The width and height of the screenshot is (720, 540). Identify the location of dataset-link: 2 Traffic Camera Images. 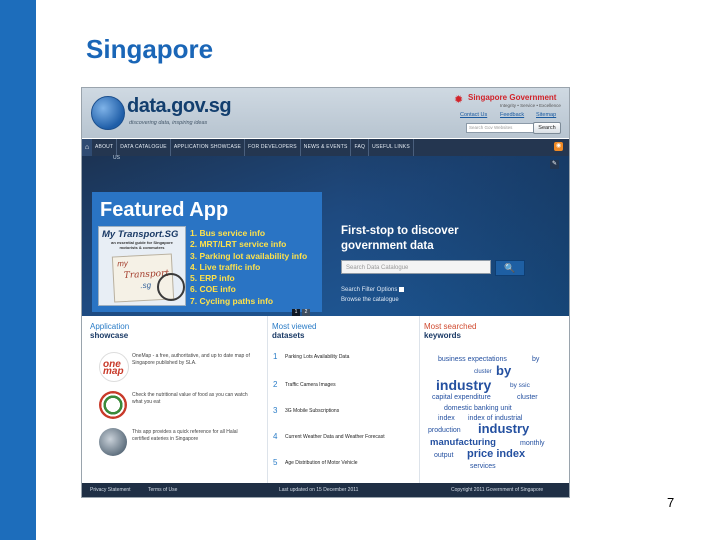
(304, 384).